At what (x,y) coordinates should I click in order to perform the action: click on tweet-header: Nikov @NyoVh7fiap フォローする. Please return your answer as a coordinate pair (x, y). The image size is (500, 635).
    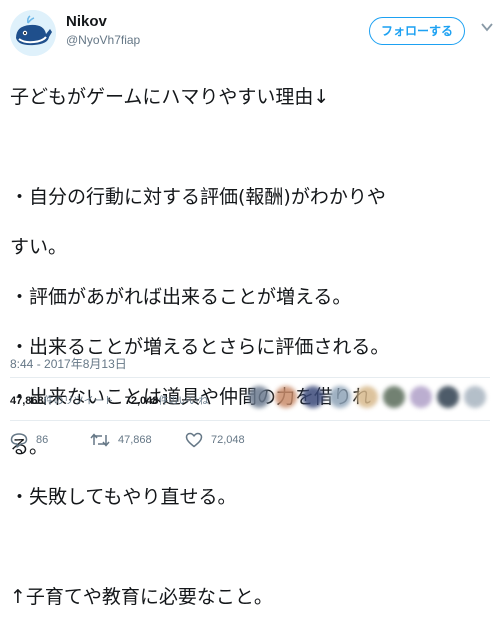
    Looking at the image, I should click on (251, 33).